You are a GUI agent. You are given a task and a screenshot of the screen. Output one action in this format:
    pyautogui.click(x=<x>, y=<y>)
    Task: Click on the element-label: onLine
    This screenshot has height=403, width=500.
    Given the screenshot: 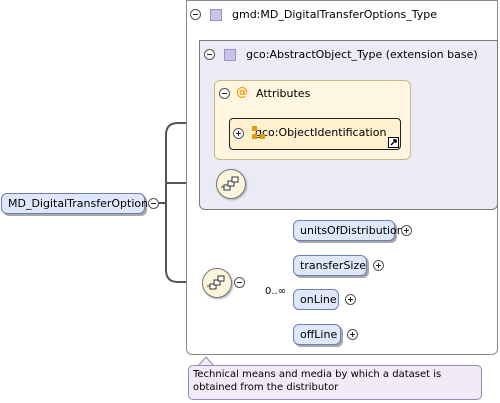 What is the action you would take?
    pyautogui.click(x=318, y=299)
    